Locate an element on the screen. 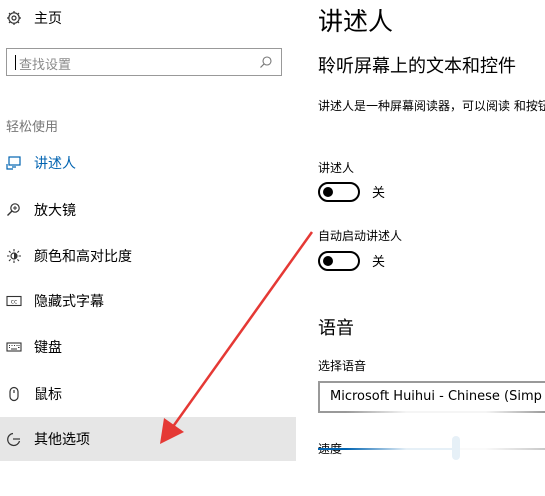 This screenshot has height=496, width=545. narrator-state: 关 is located at coordinates (379, 193).